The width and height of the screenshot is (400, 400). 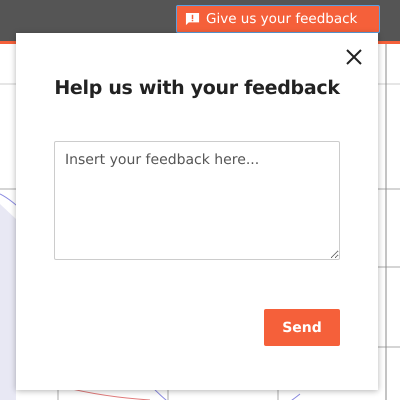 I want to click on send-button: Send, so click(x=302, y=327).